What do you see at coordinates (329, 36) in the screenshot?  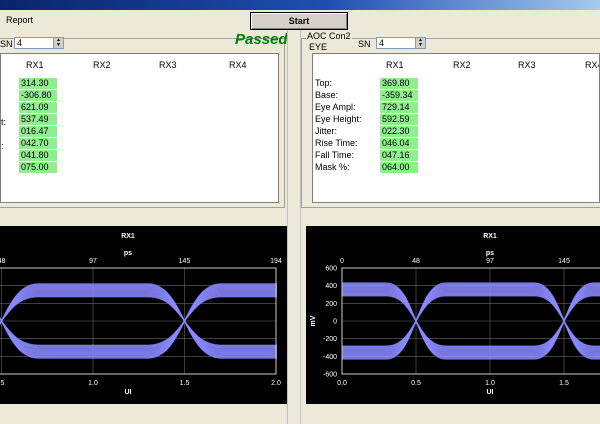 I see `right-group-label: AOC Con2` at bounding box center [329, 36].